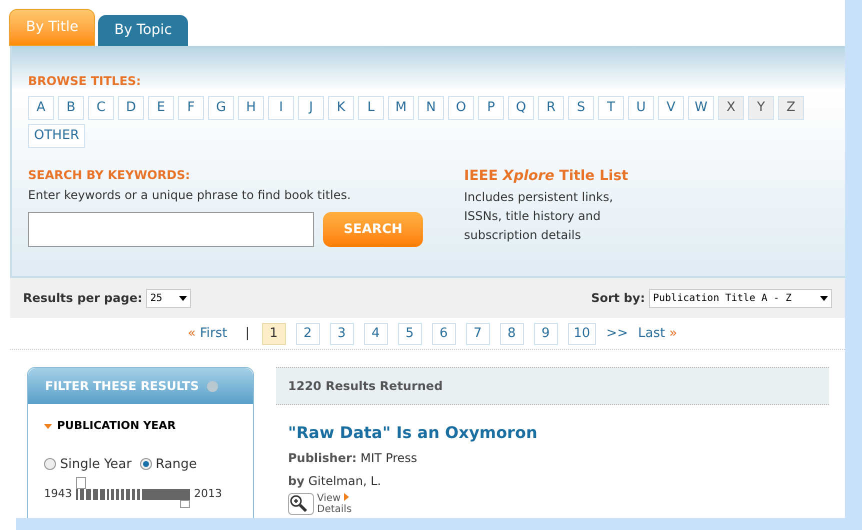 Image resolution: width=862 pixels, height=530 pixels. Describe the element at coordinates (308, 333) in the screenshot. I see `page-link: 2` at that location.